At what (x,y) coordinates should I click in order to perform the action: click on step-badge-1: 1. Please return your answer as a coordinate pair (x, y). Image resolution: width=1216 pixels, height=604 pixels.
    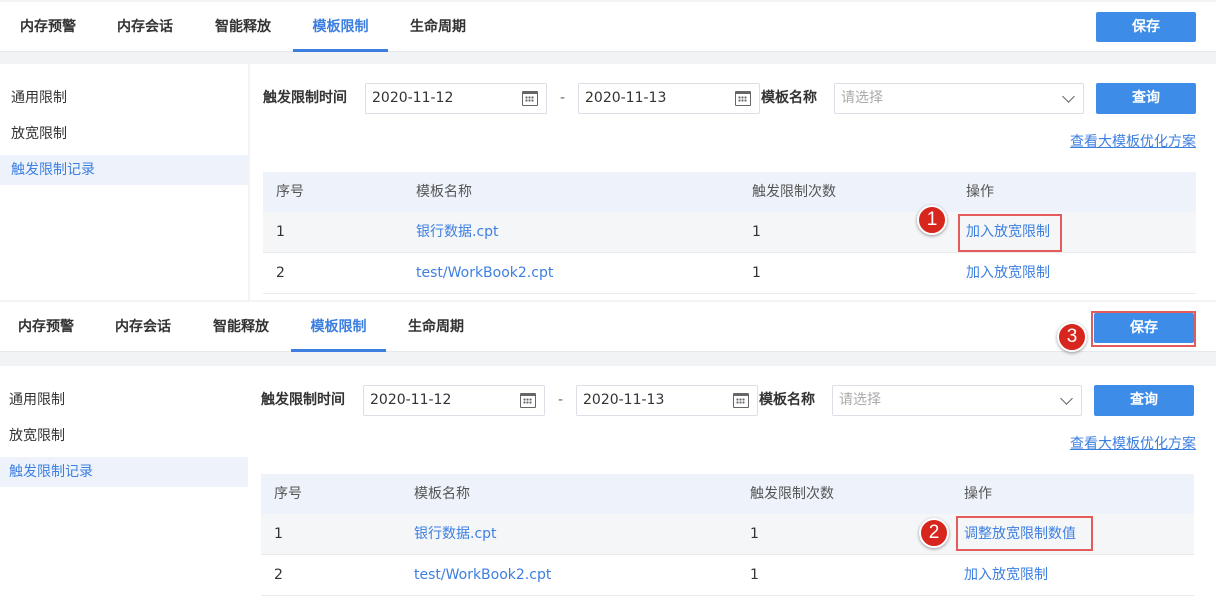
    Looking at the image, I should click on (932, 220).